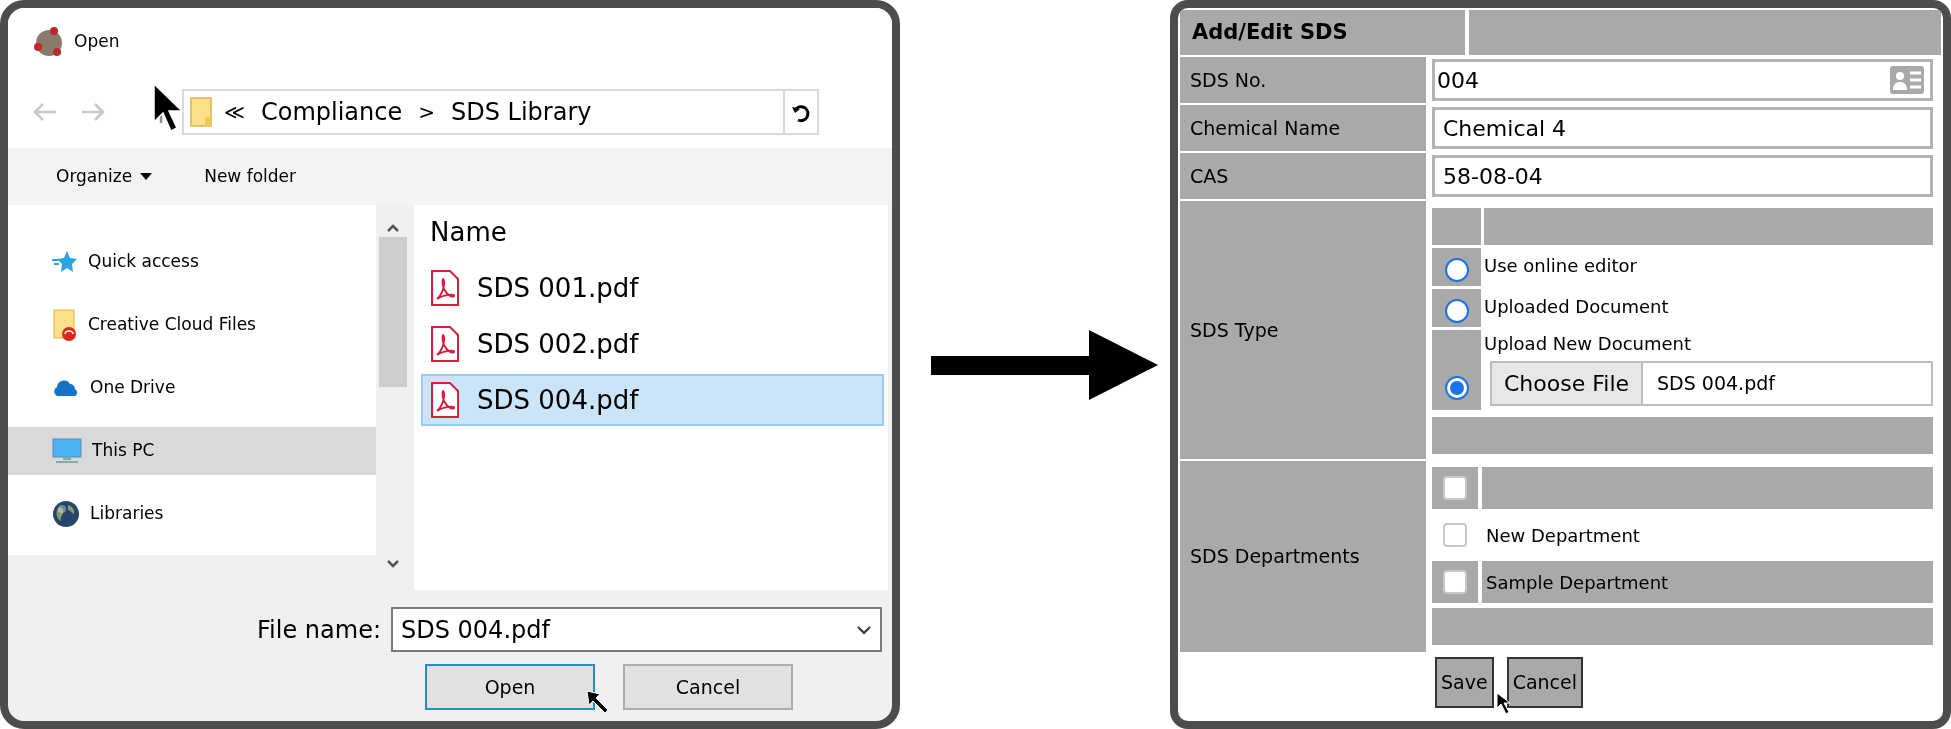 The width and height of the screenshot is (1951, 729). I want to click on option-label: Use online editor, so click(1708, 263).